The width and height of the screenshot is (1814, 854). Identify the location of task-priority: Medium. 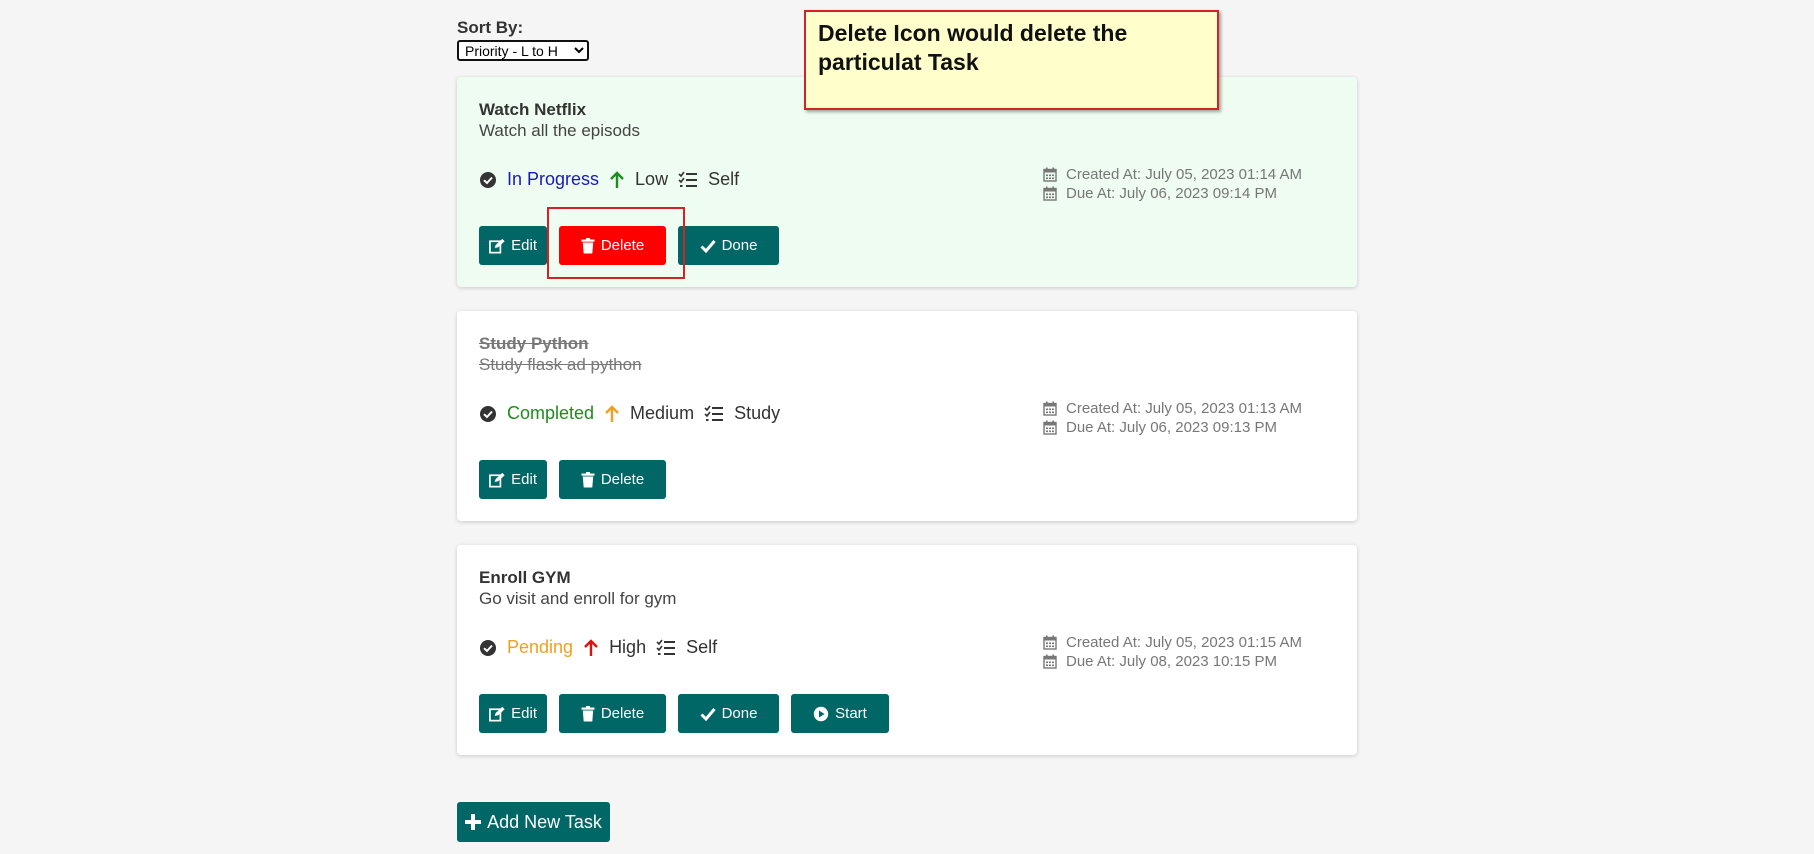
(662, 413).